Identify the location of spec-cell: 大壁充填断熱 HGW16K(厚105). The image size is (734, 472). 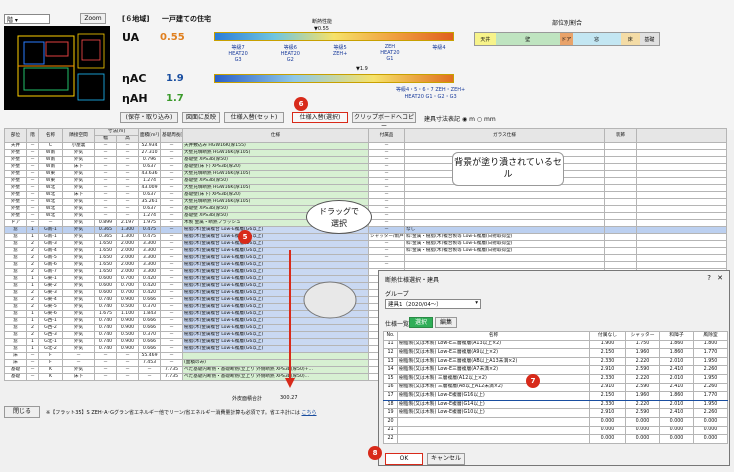
(275, 174).